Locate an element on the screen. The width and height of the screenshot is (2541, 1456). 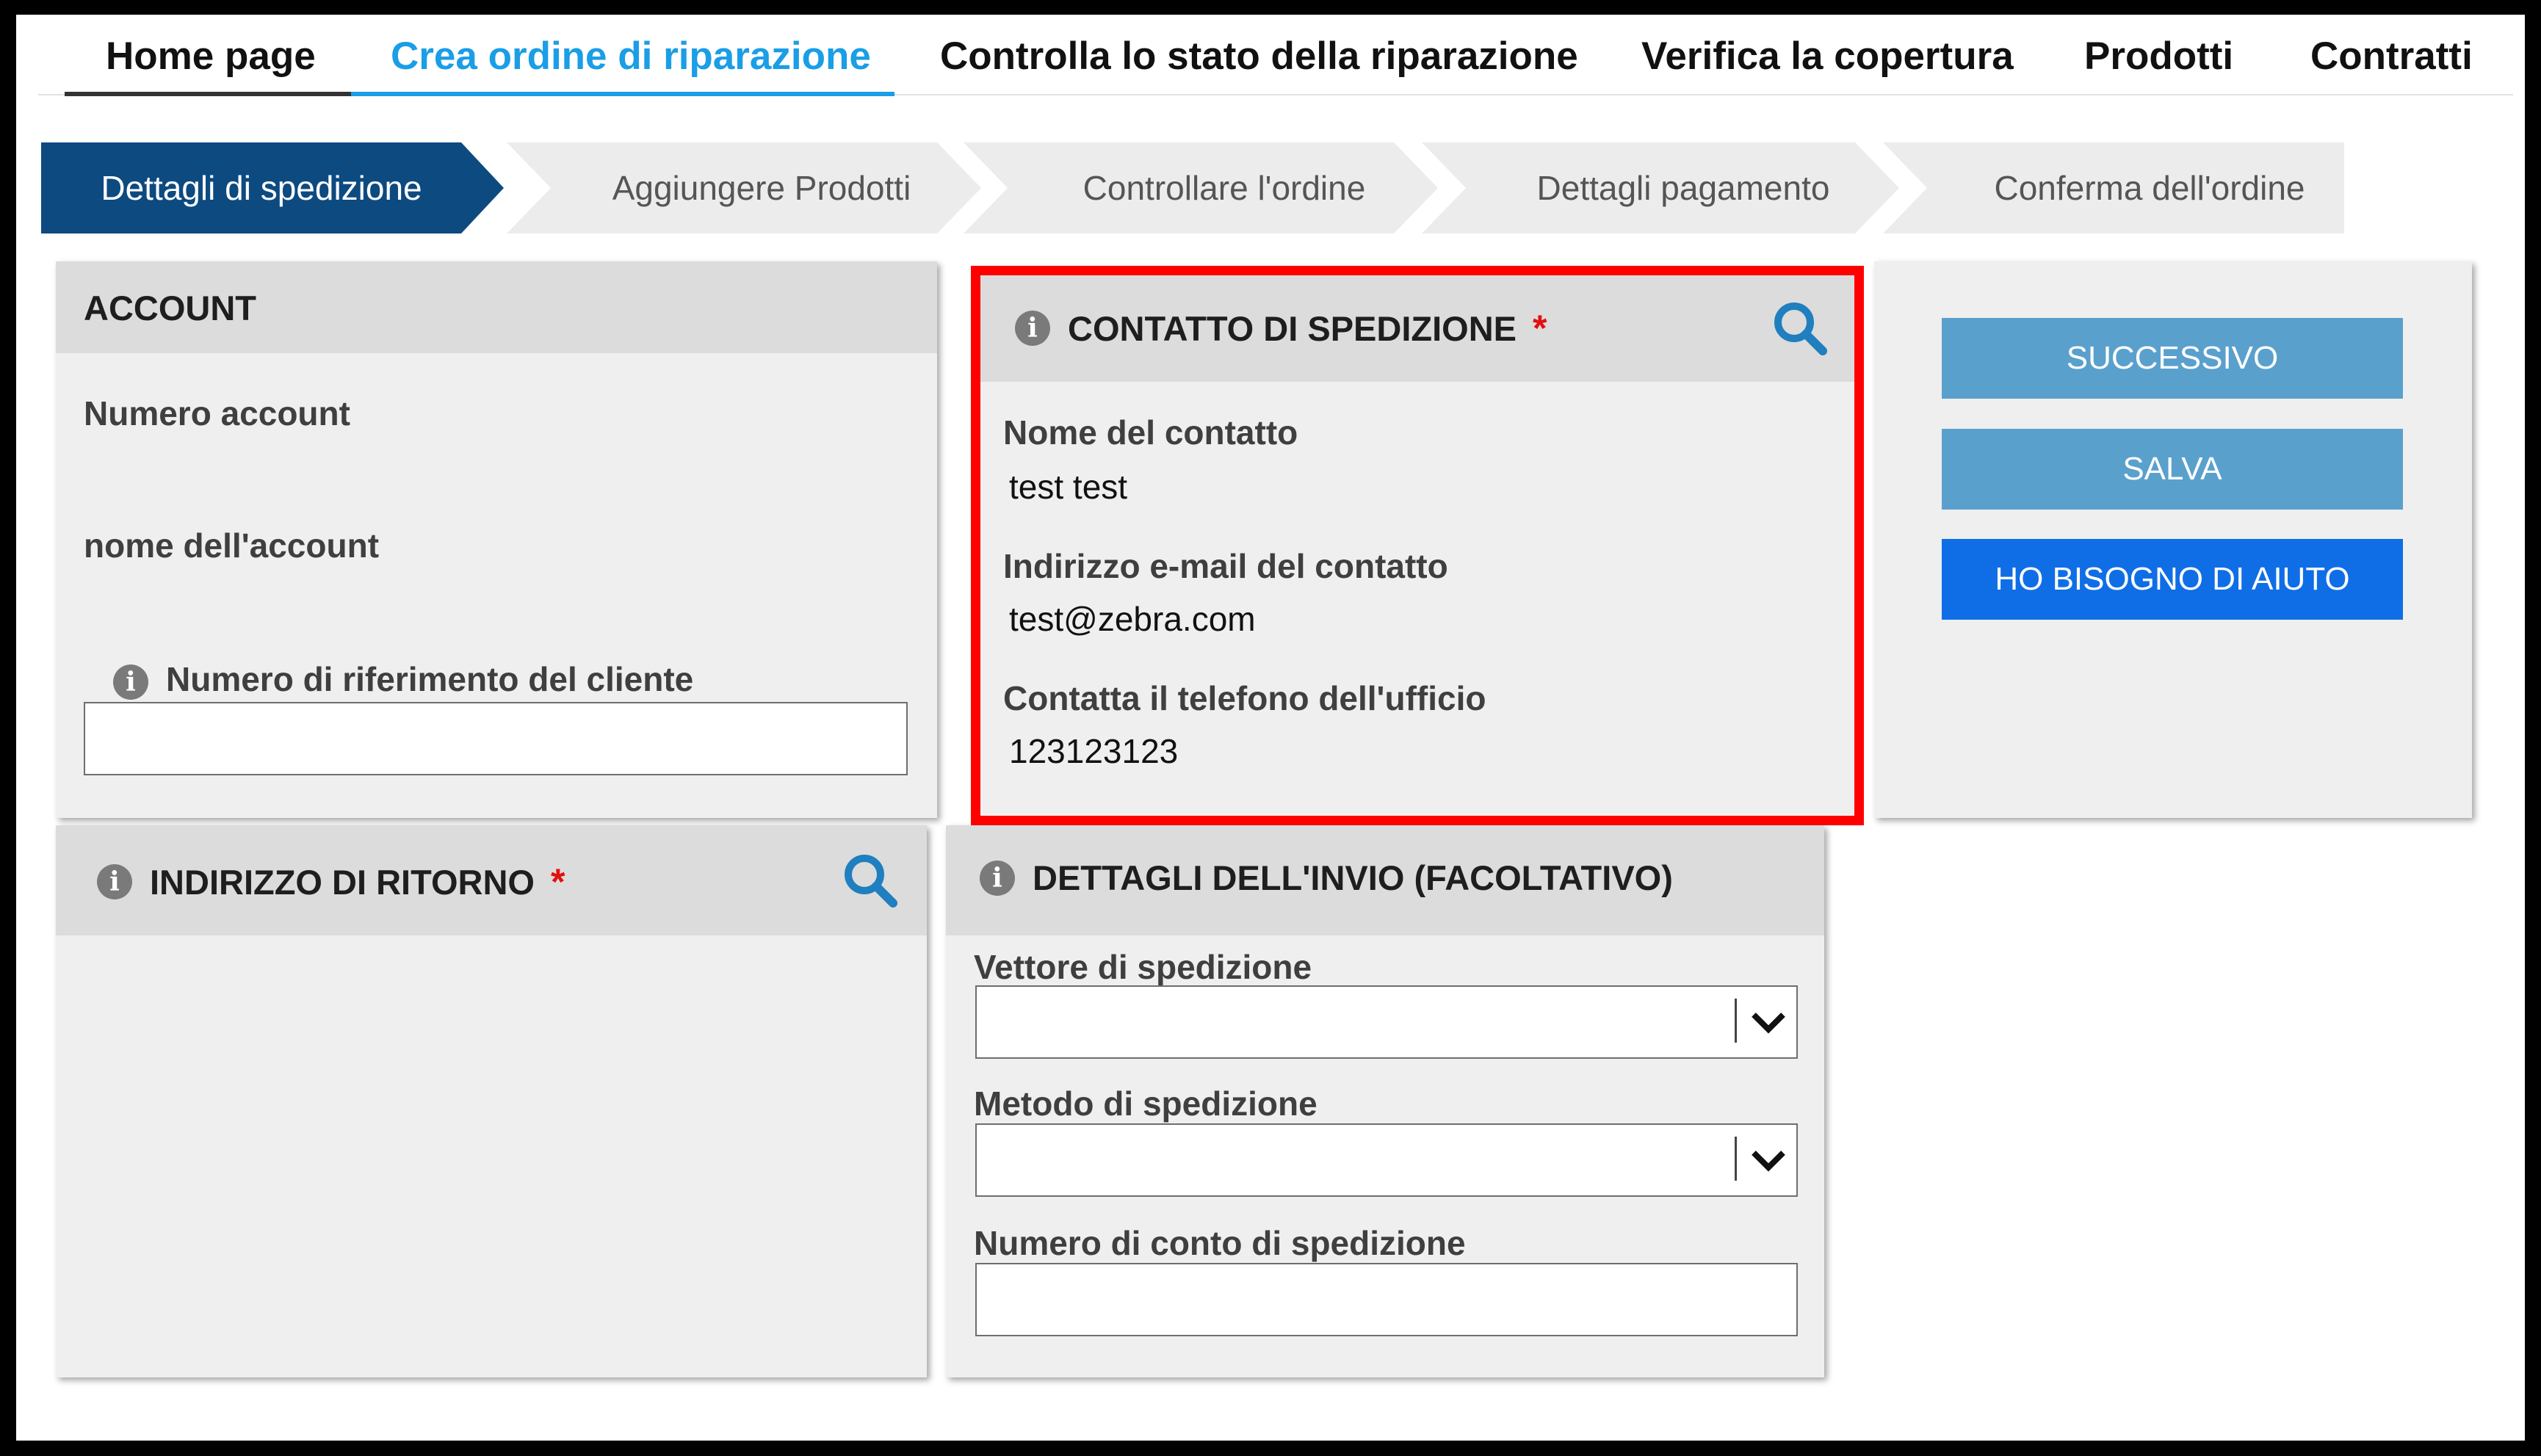
contact-name-label: Nome del contatto is located at coordinates (1150, 432).